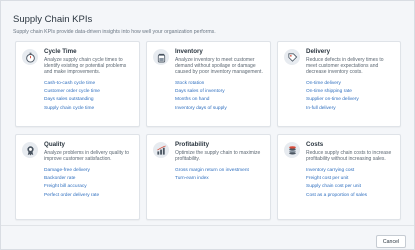 The width and height of the screenshot is (415, 250). What do you see at coordinates (292, 150) in the screenshot?
I see `costs-coins-icon` at bounding box center [292, 150].